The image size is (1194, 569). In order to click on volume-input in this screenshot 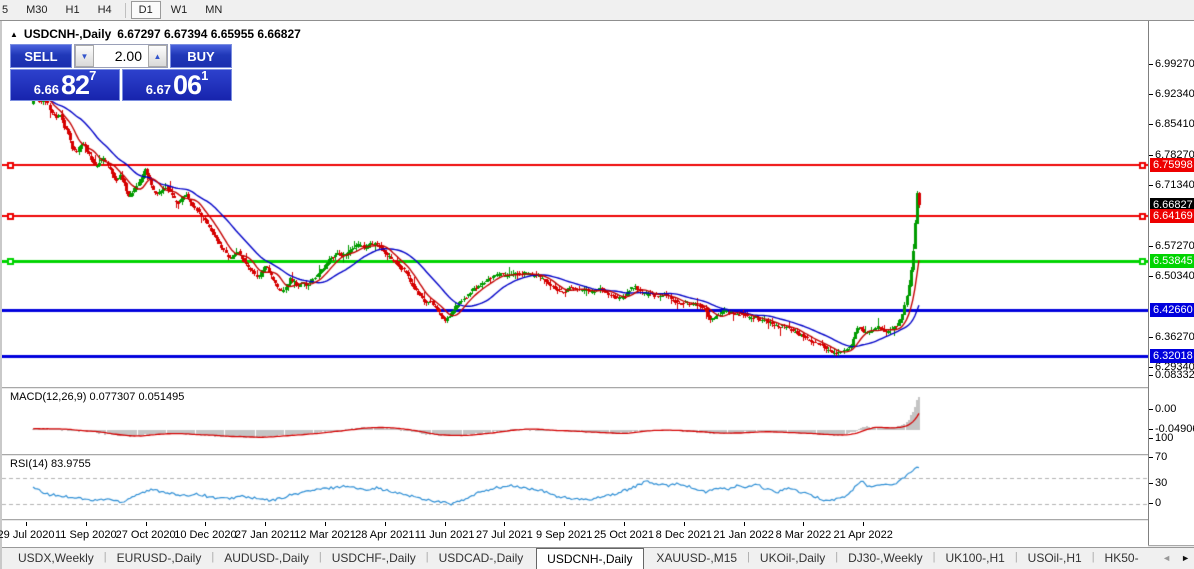, I will do `click(121, 56)`.